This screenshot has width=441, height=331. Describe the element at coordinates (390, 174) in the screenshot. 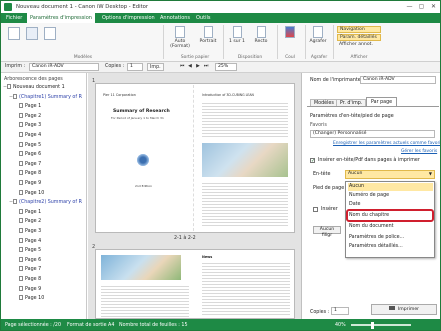

I see `header-select: Aucun ▼` at that location.